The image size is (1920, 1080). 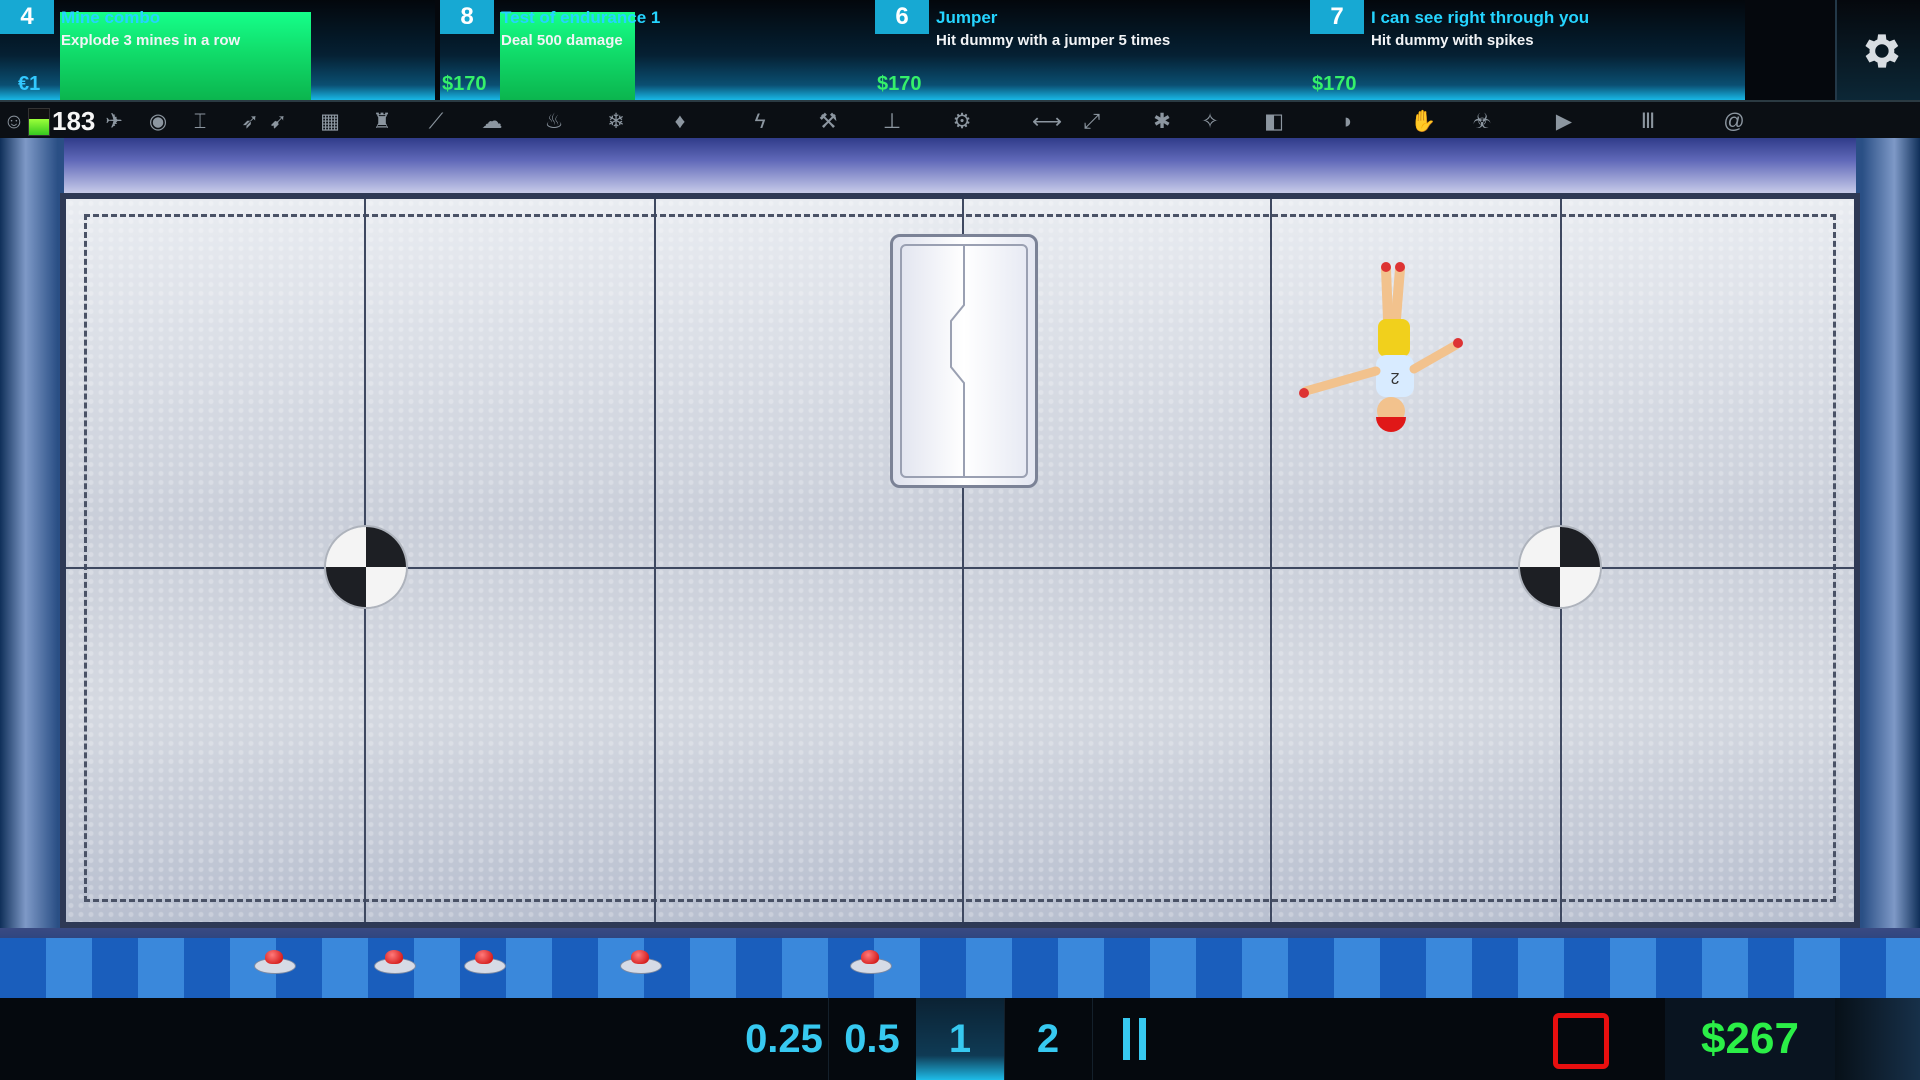 I want to click on missile-icon: ➹, so click(x=278, y=122).